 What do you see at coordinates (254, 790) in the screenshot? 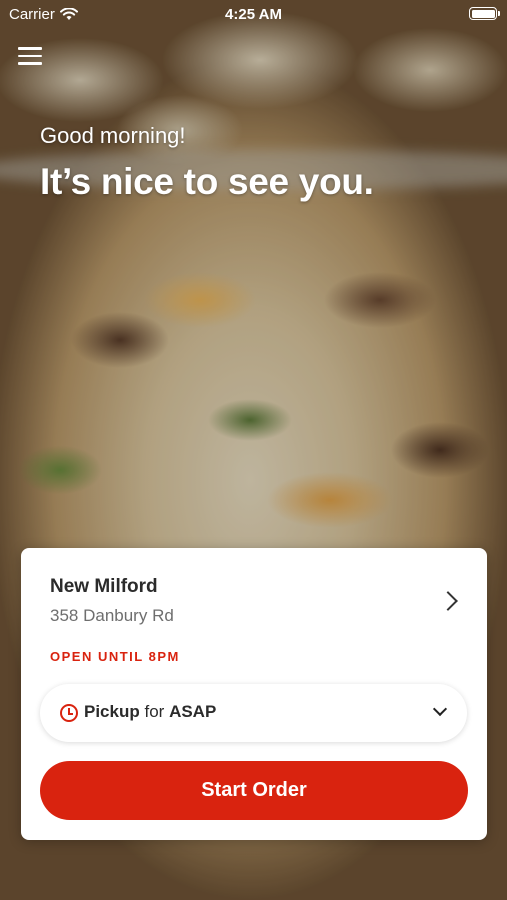
I see `start-order-button: Start Order` at bounding box center [254, 790].